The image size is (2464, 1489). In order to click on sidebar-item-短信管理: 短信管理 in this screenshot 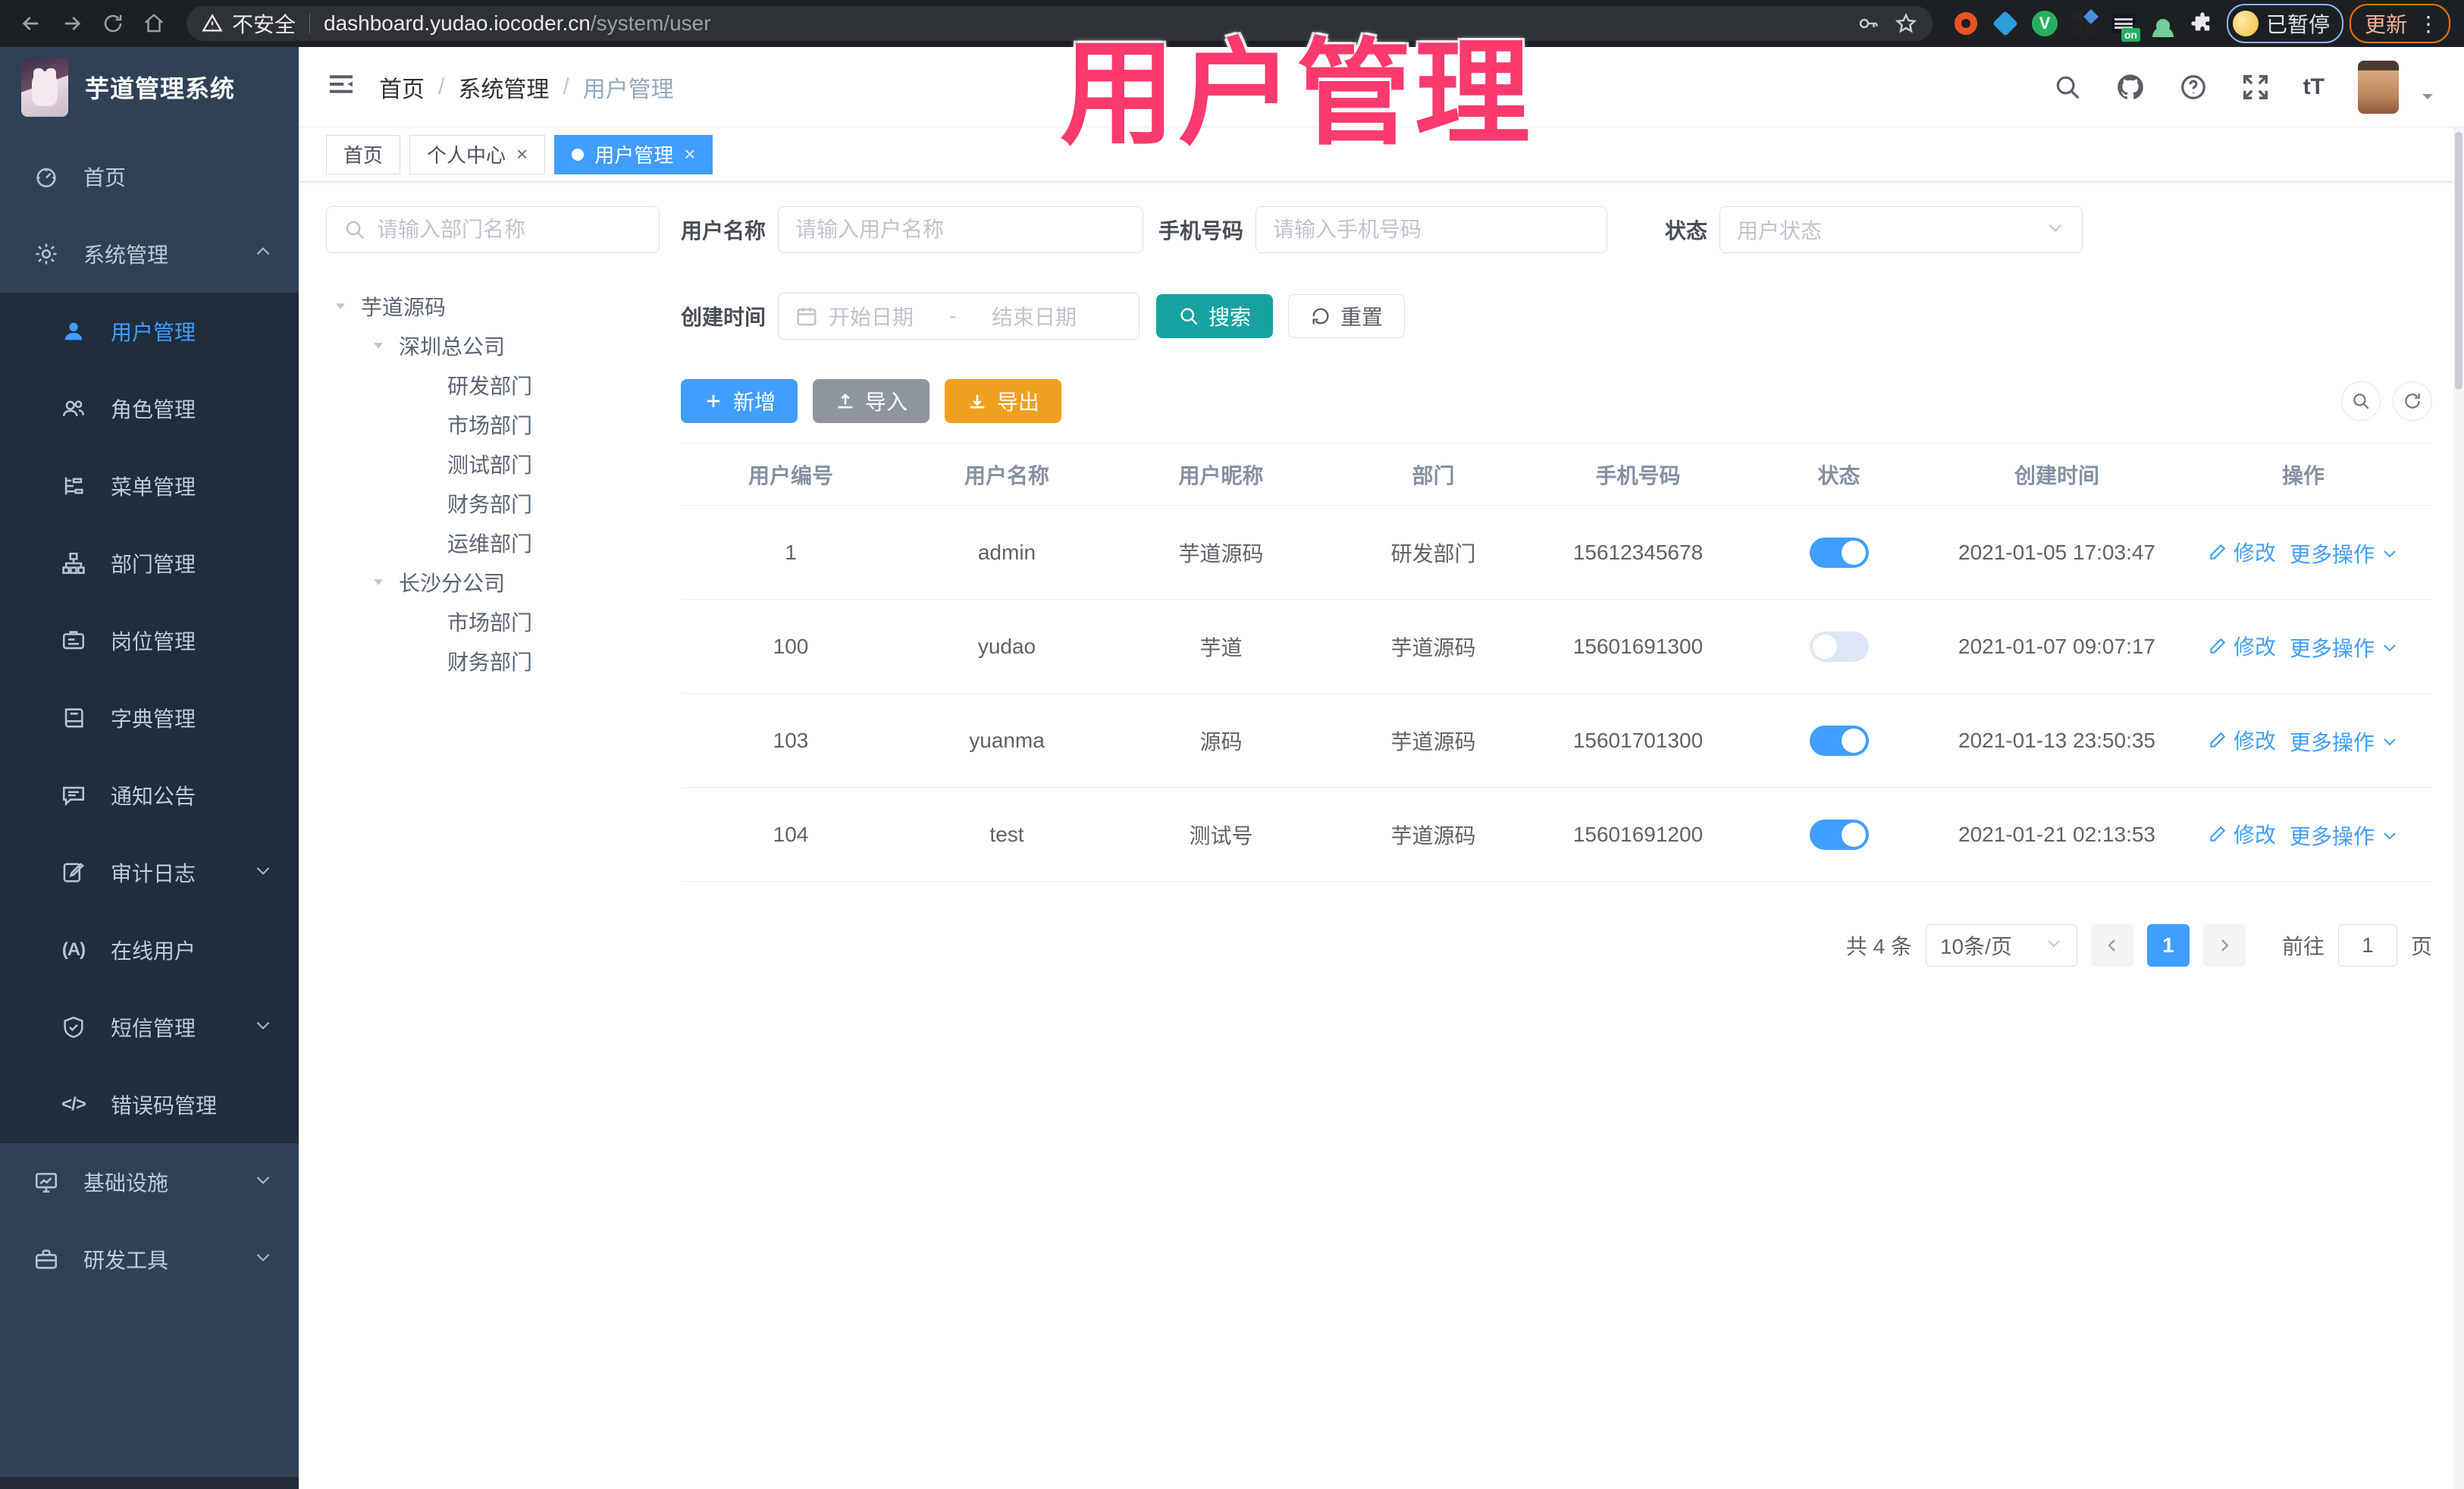, I will do `click(150, 1027)`.